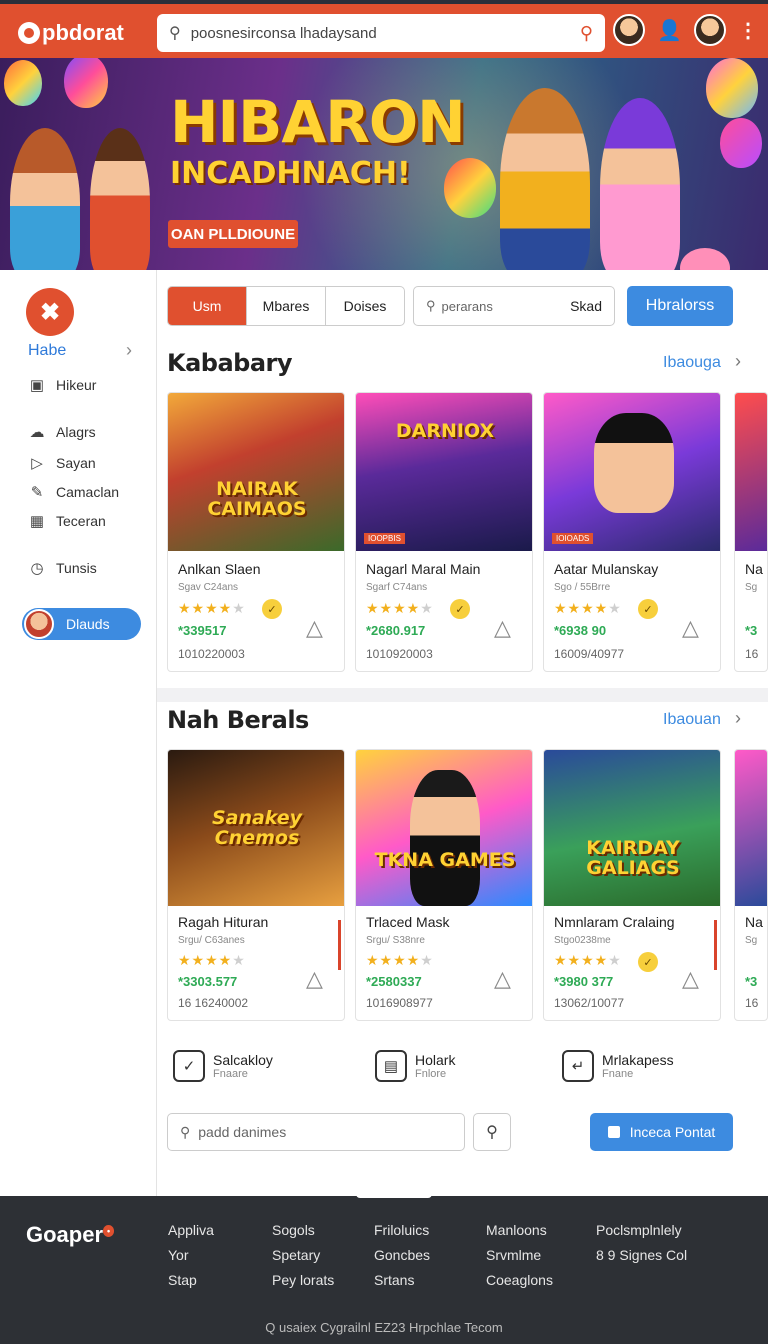 This screenshot has width=768, height=1344. I want to click on footer-link: Poclsmplnlely, so click(641, 1230).